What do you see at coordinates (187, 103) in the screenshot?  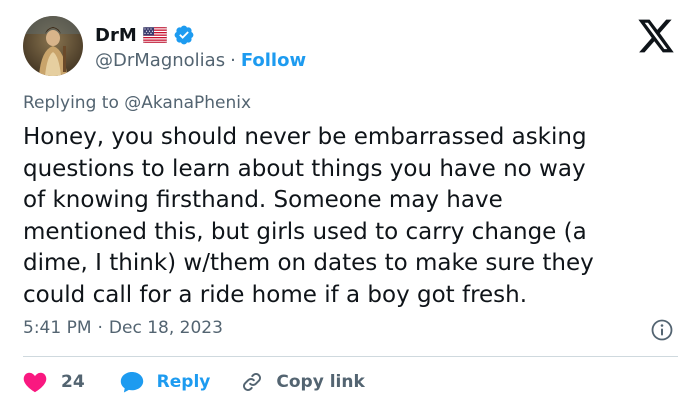 I see `replying-to-handle: @AkanaPhenix` at bounding box center [187, 103].